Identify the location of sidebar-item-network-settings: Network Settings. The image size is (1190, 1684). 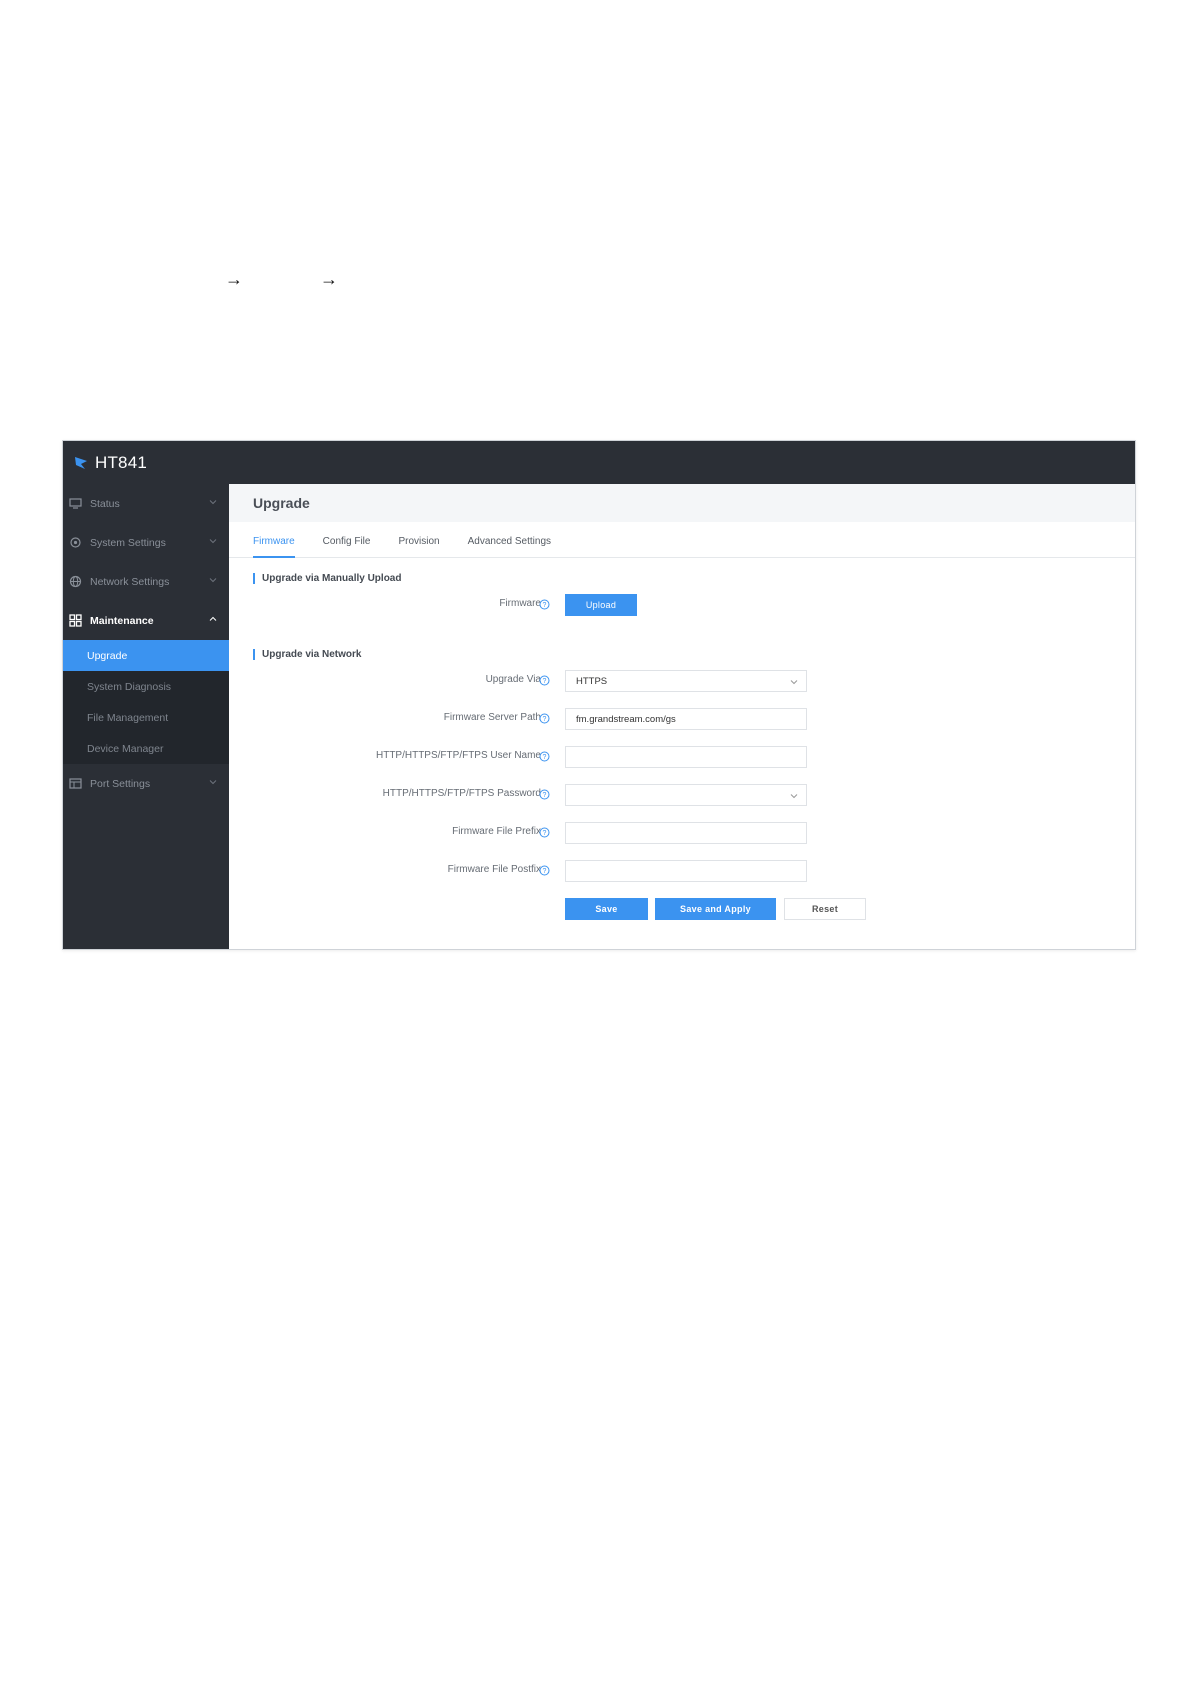
(146, 581).